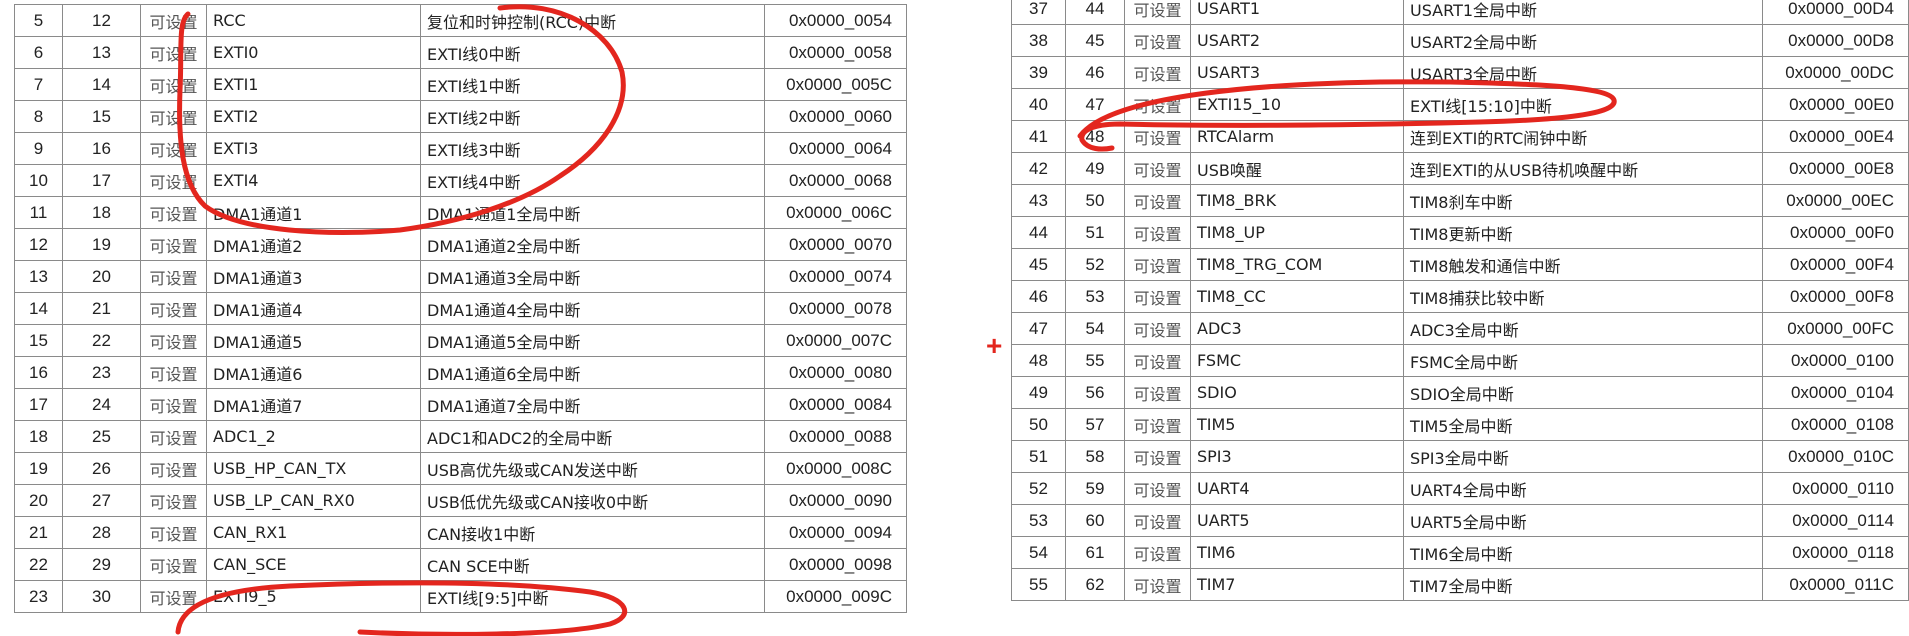 Image resolution: width=1909 pixels, height=636 pixels. What do you see at coordinates (1038, 136) in the screenshot?
I see `position-cell: 41` at bounding box center [1038, 136].